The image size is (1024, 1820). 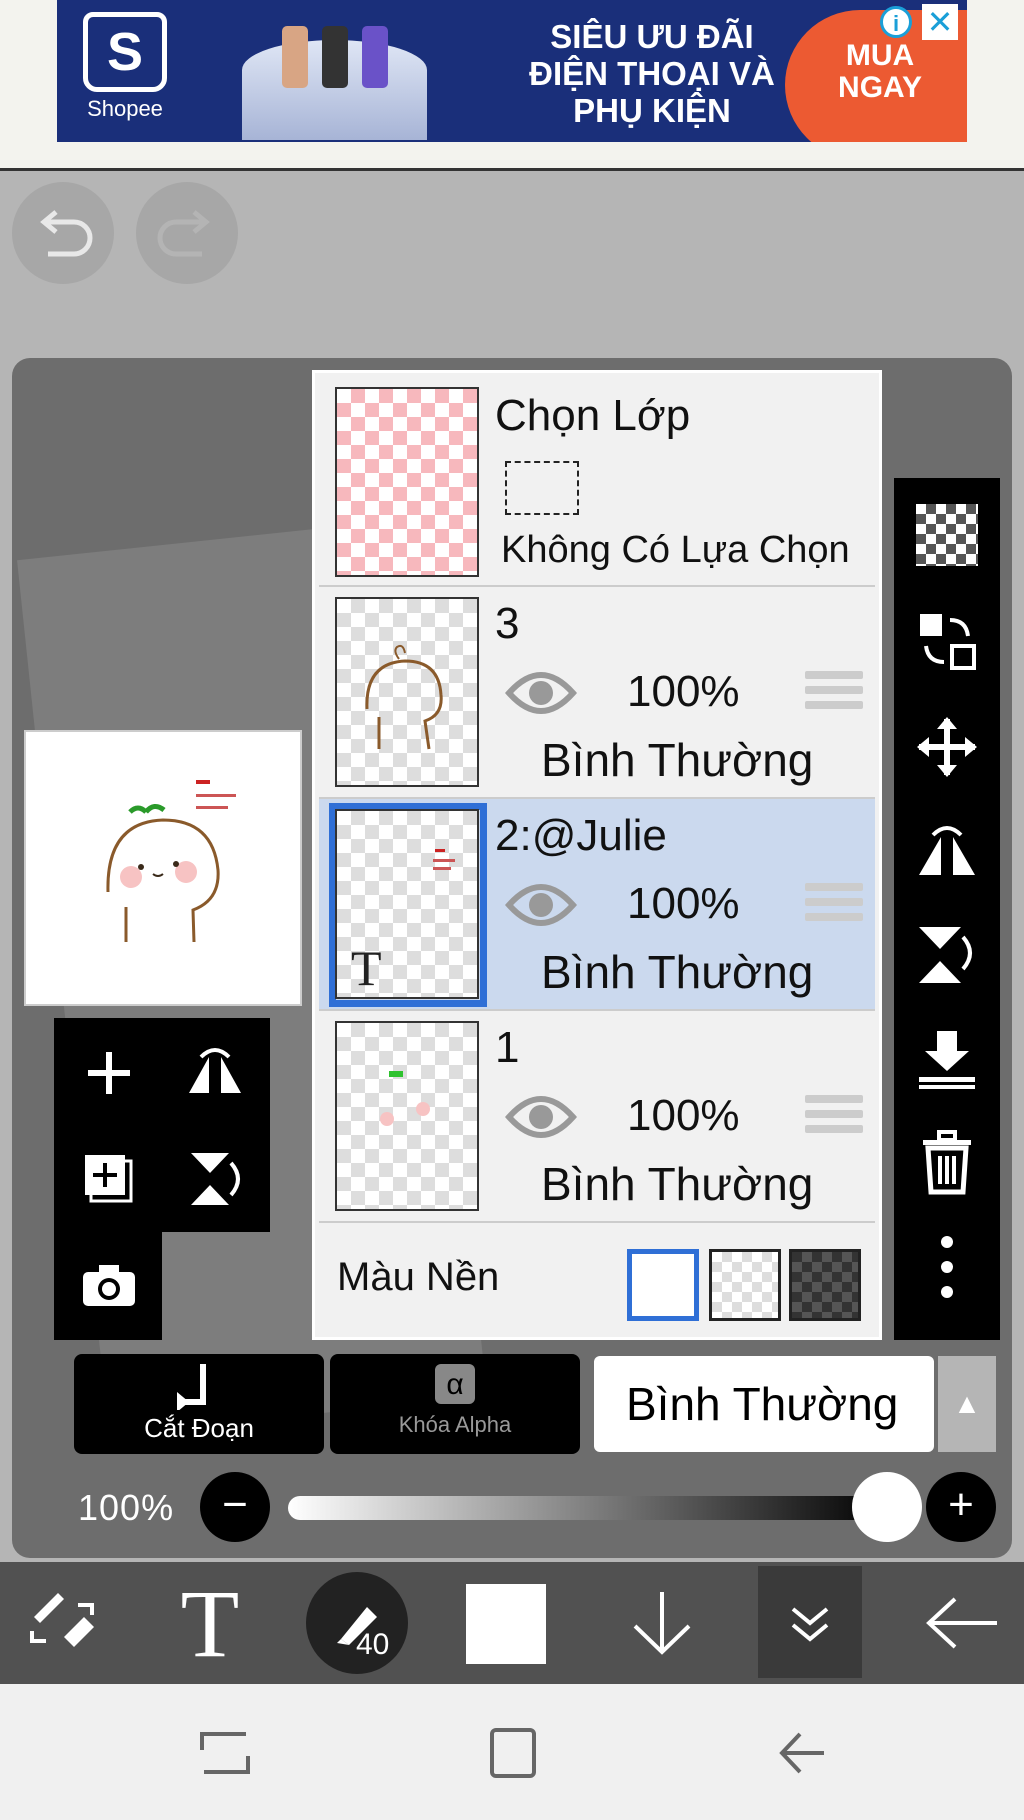 What do you see at coordinates (506, 1624) in the screenshot?
I see `color-swatch` at bounding box center [506, 1624].